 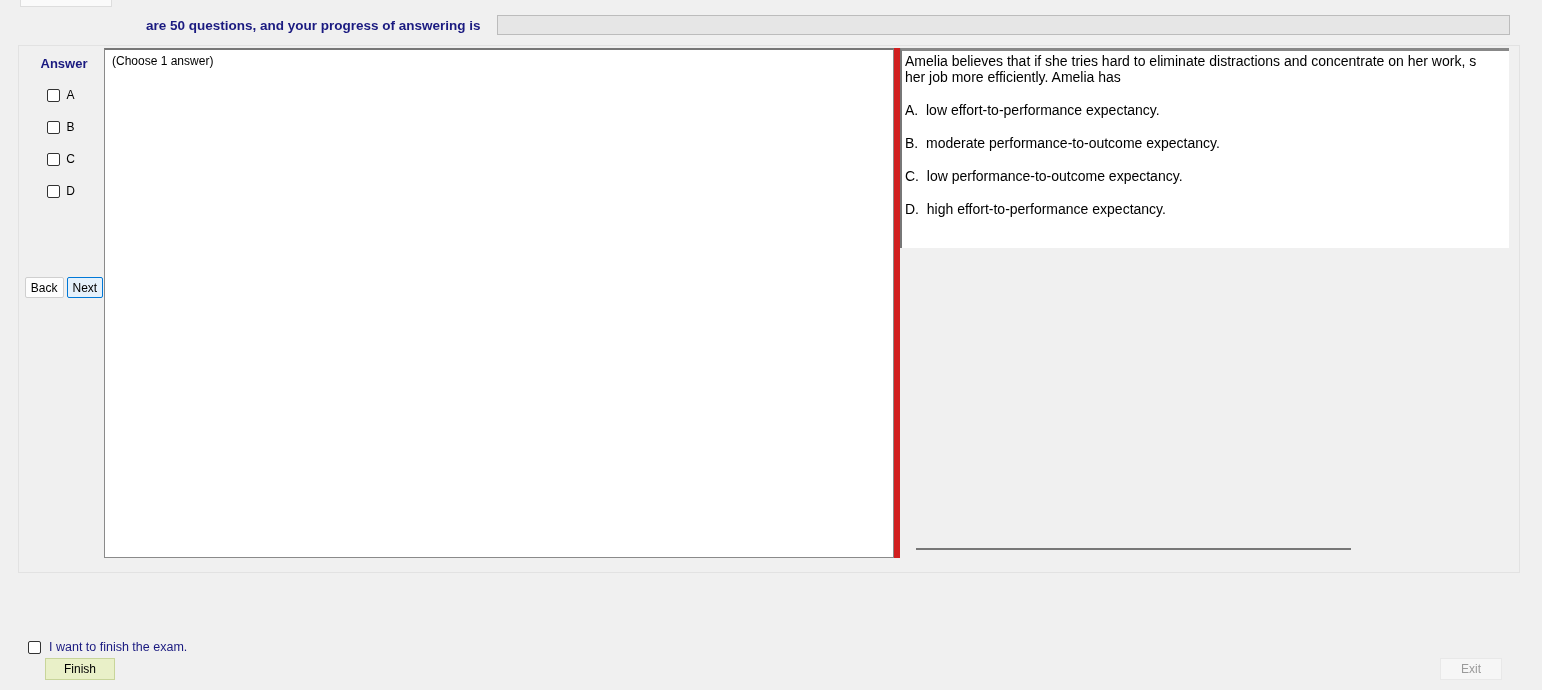 I want to click on option-label: C, so click(x=70, y=159).